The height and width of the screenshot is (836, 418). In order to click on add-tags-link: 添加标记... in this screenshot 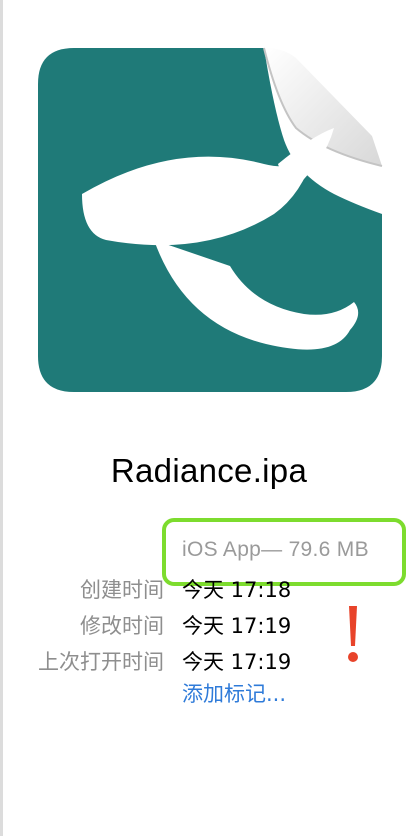, I will do `click(234, 693)`.